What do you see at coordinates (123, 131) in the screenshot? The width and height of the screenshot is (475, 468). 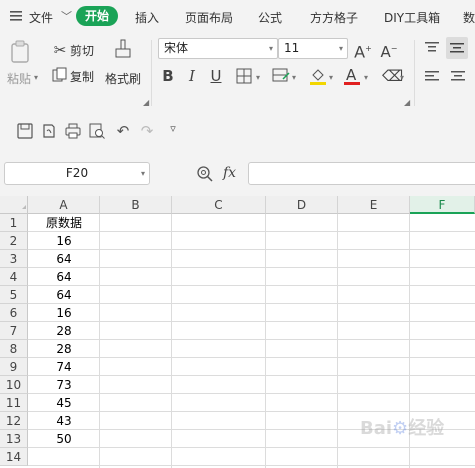 I see `undo-icon: ↶` at bounding box center [123, 131].